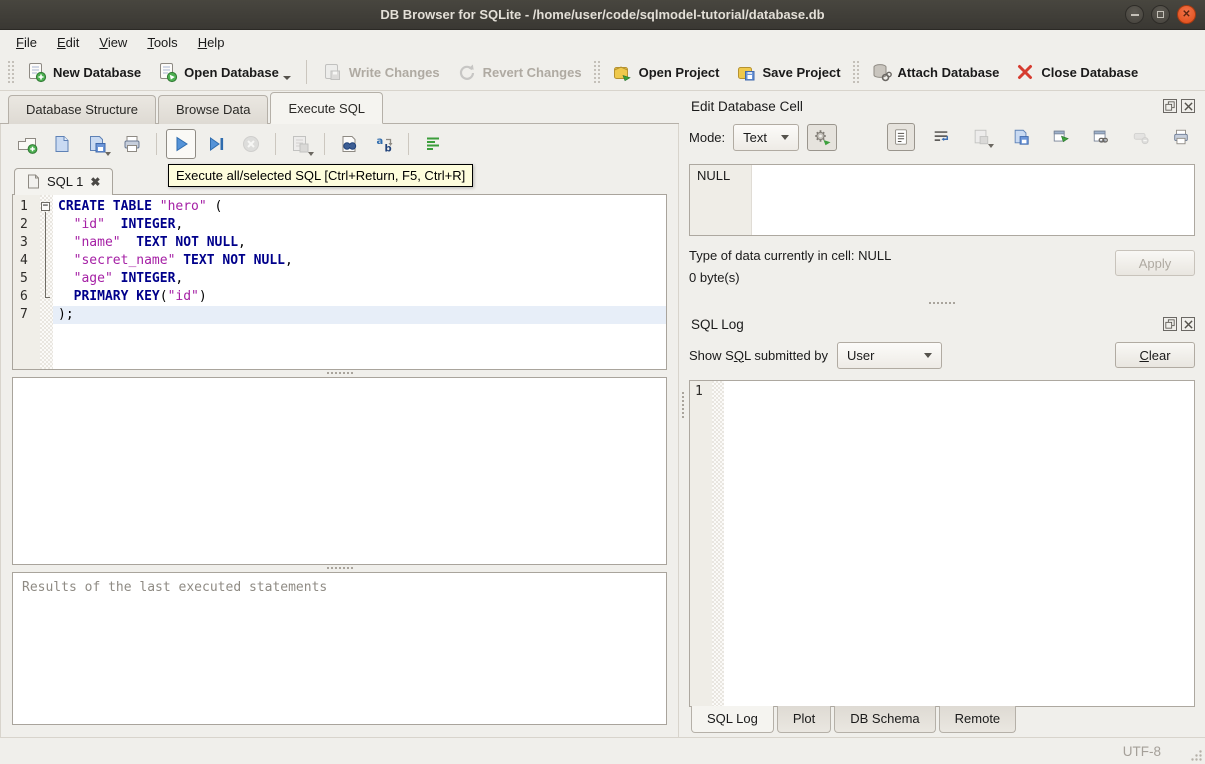 This screenshot has width=1205, height=764. Describe the element at coordinates (340, 315) in the screenshot. I see `code-line: 7);` at that location.